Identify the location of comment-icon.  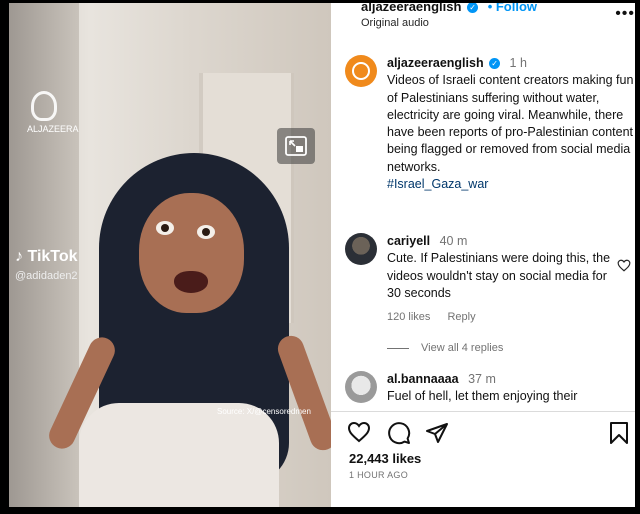
(399, 433).